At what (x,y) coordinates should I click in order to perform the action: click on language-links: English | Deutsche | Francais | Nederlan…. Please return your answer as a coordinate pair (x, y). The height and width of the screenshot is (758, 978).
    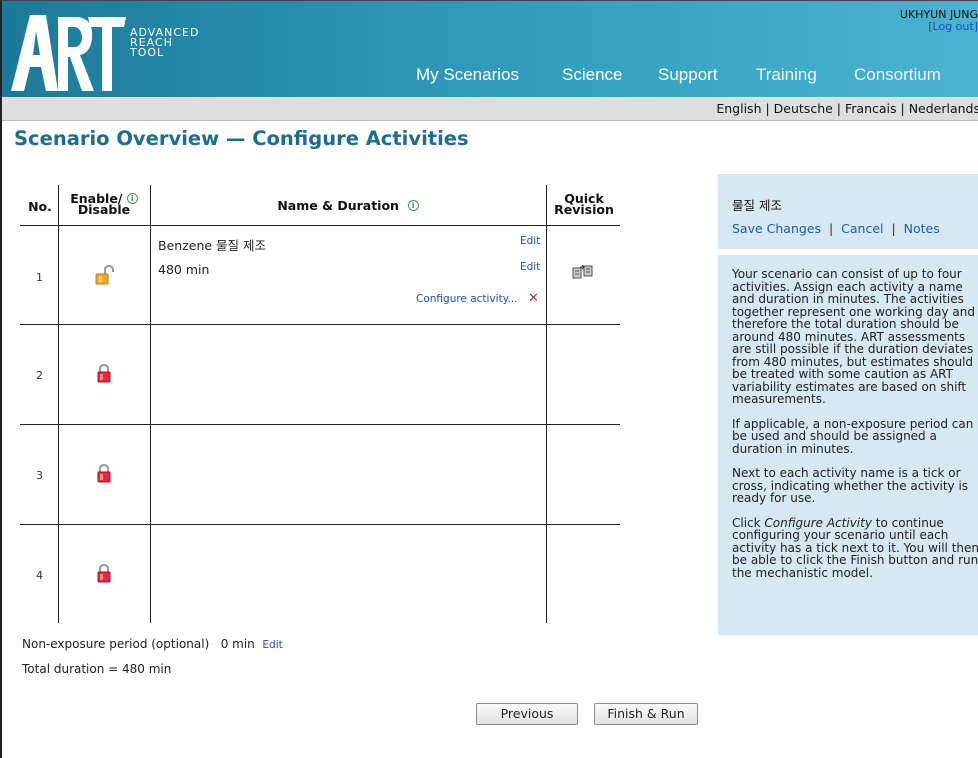
    Looking at the image, I should click on (847, 108).